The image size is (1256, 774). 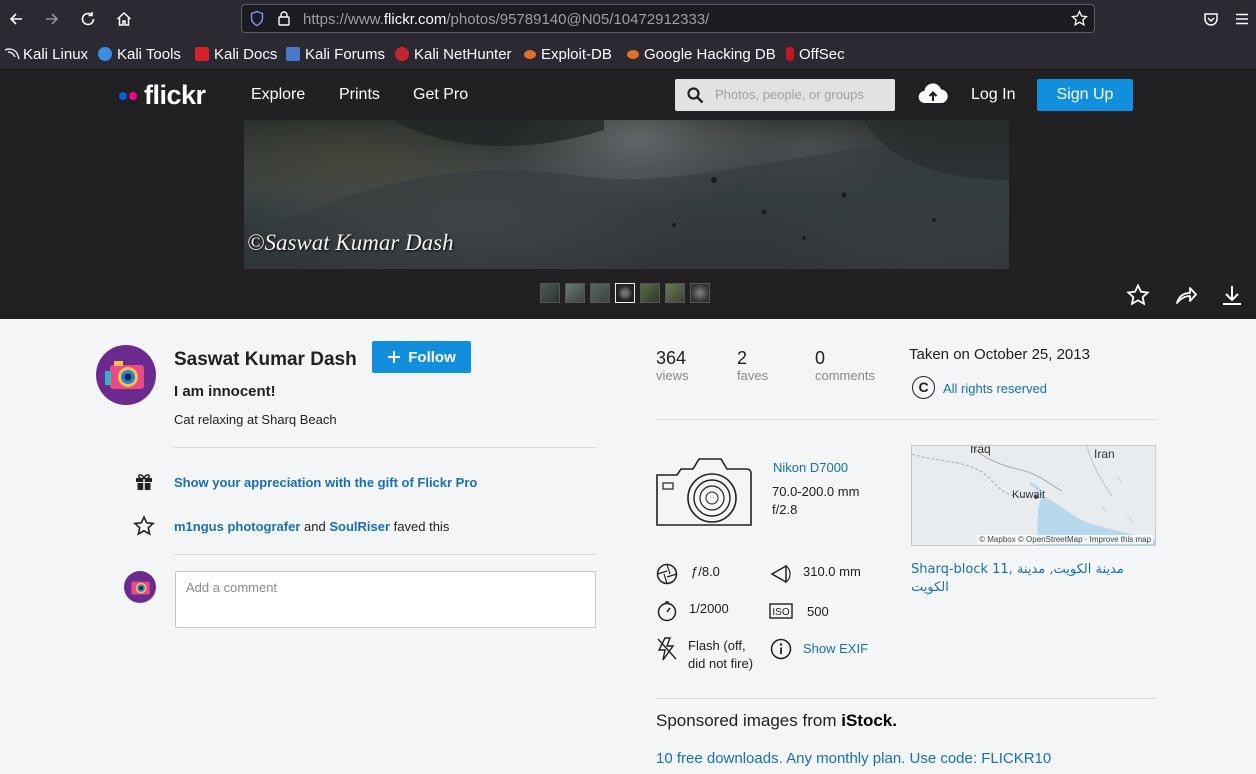 I want to click on camera-icon, so click(x=704, y=495).